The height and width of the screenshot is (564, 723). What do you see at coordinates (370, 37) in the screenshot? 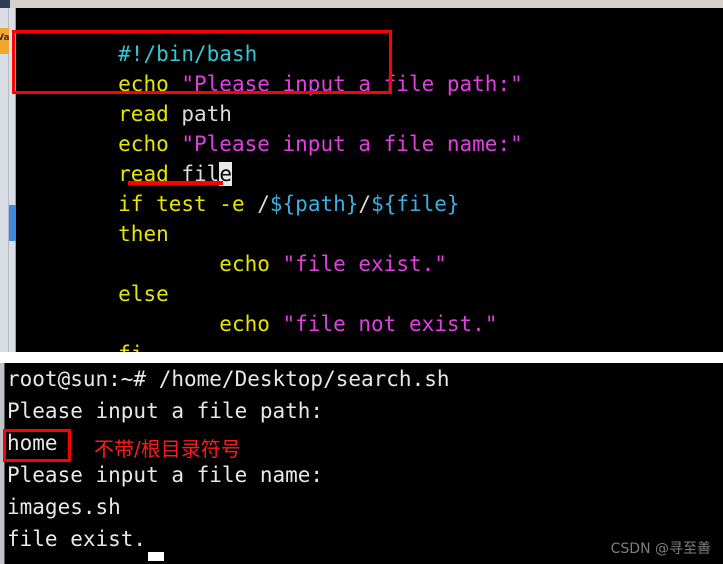
I see `code-line-shebang: #!/bin/bash` at bounding box center [370, 37].